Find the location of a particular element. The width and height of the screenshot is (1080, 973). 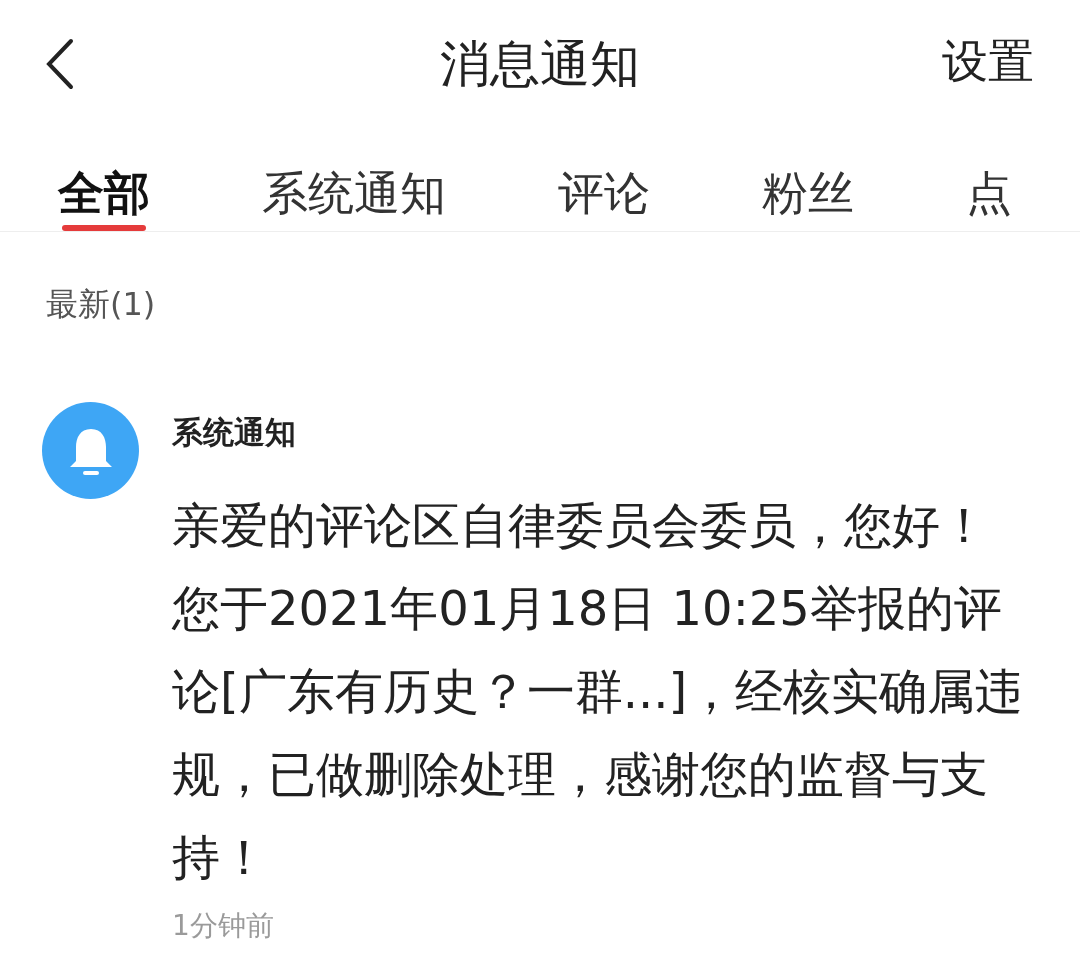

tab: 评论 is located at coordinates (604, 179).